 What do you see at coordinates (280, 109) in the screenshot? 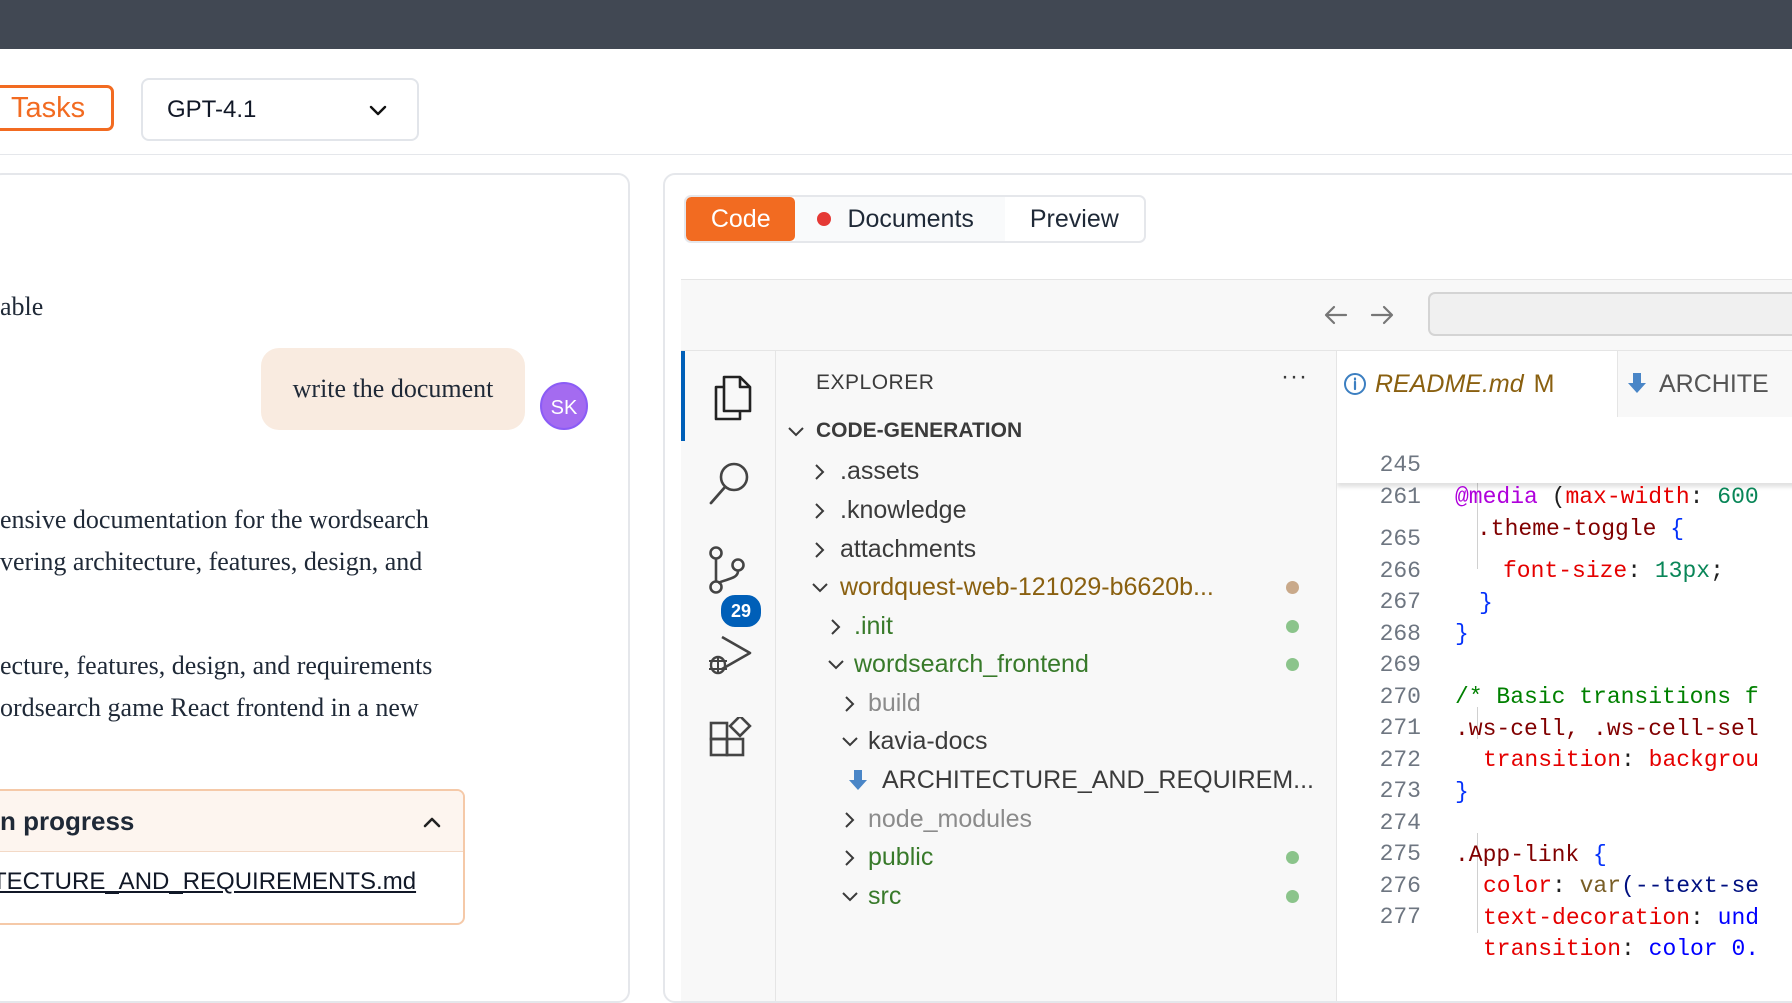
I see `model-select: GPT-4.1` at bounding box center [280, 109].